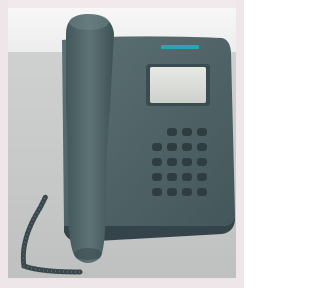 The width and height of the screenshot is (320, 288). I want to click on brand-logo-strip, so click(180, 47).